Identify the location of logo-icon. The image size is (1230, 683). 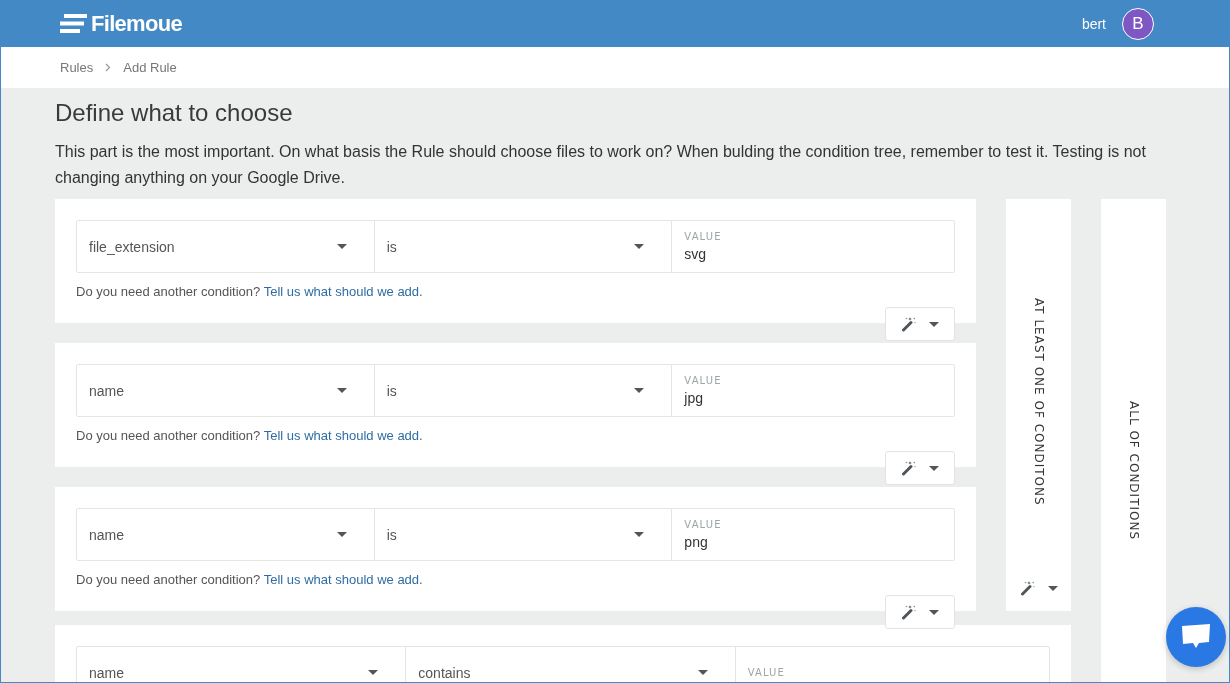
(74, 23).